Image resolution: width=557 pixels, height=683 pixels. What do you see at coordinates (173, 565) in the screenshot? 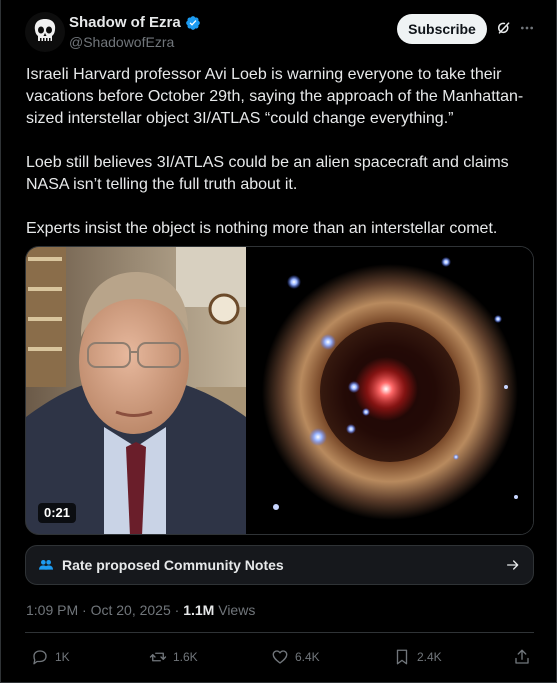
I see `community-notes-label: Rate proposed Community Notes` at bounding box center [173, 565].